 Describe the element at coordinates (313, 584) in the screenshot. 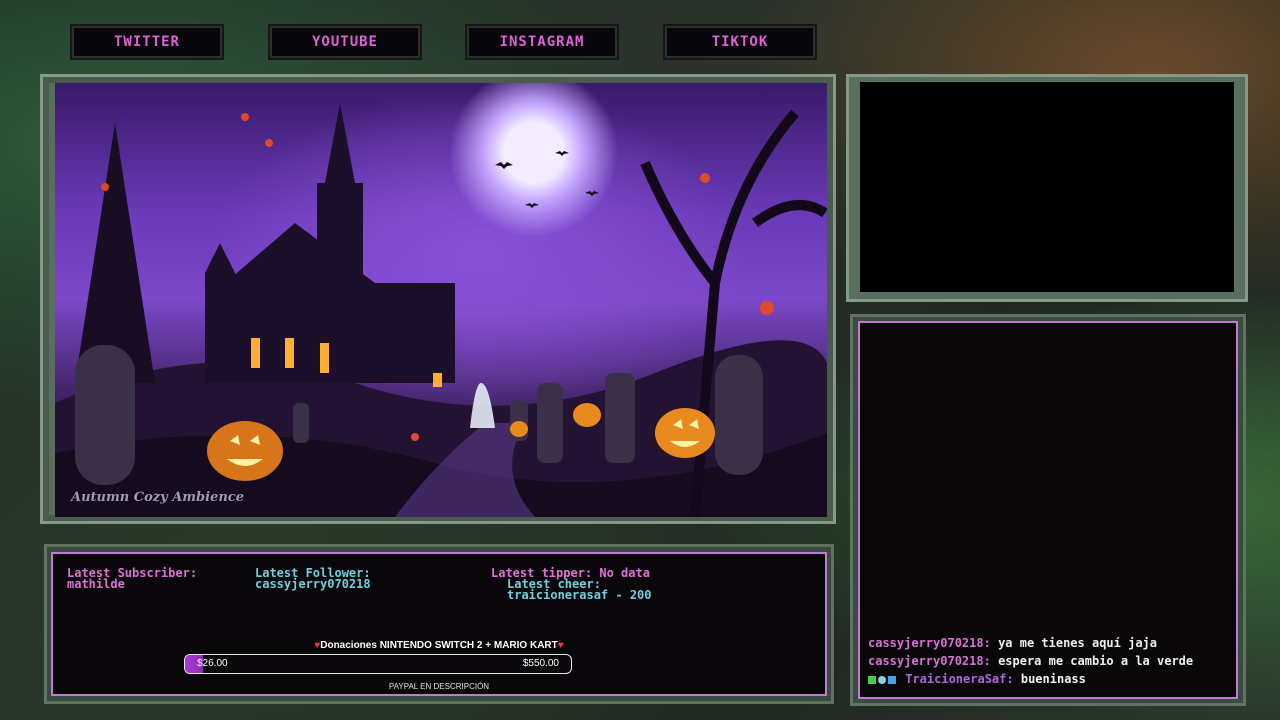

I see `latest-follower-name: cassyjerry070218` at that location.